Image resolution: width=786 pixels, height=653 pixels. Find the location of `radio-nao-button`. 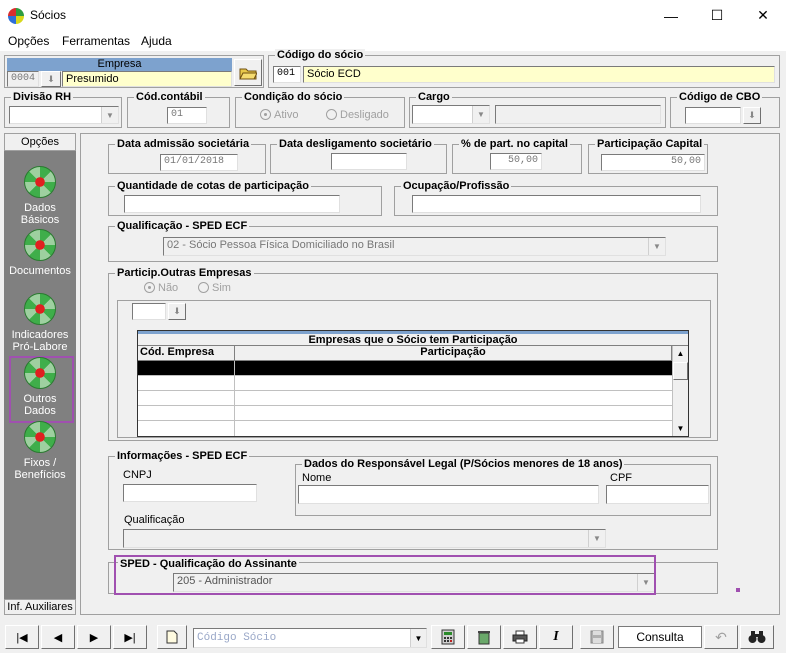

radio-nao-button is located at coordinates (149, 287).